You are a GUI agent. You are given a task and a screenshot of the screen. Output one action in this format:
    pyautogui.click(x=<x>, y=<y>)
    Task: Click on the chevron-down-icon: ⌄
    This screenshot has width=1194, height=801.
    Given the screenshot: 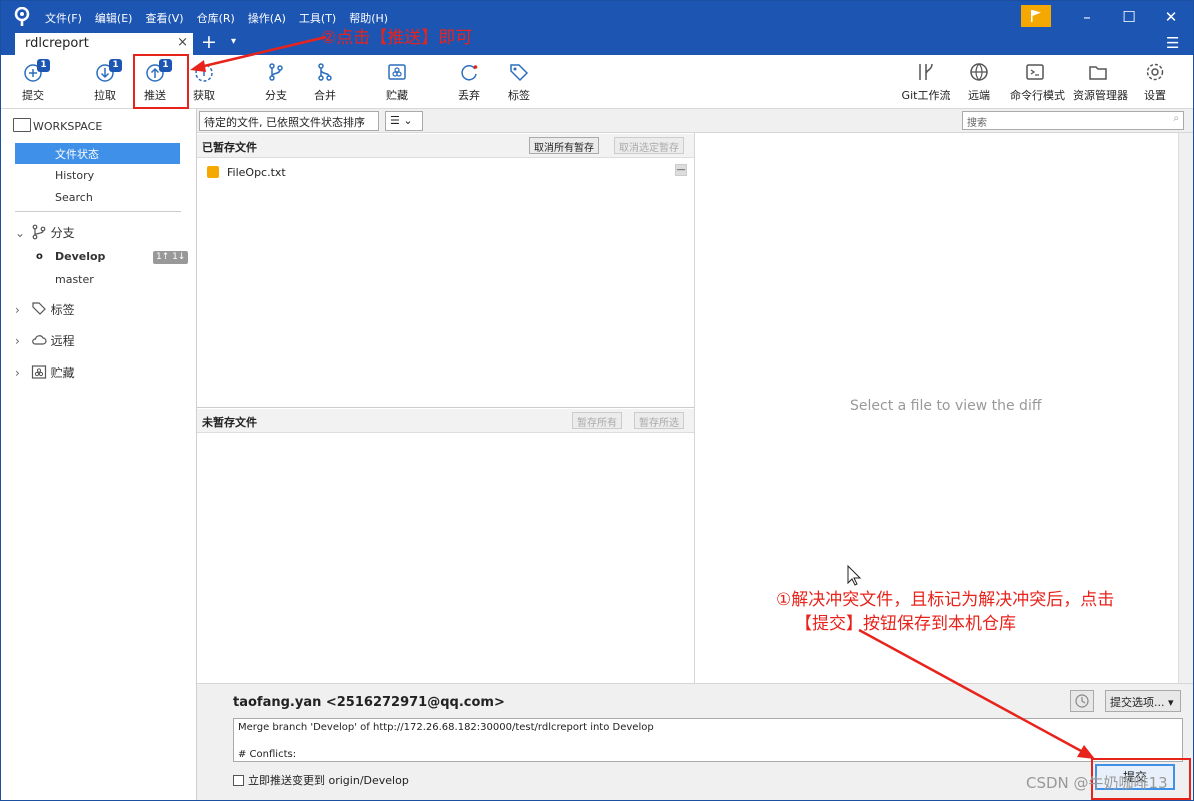 What is the action you would take?
    pyautogui.click(x=20, y=233)
    